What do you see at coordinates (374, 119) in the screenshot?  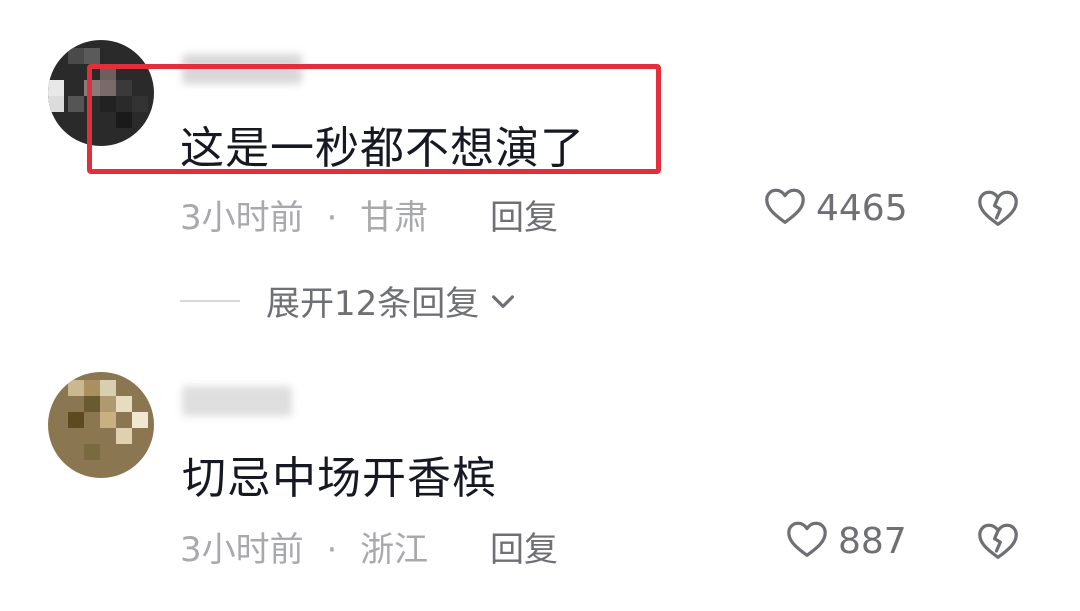 I see `highlight-box` at bounding box center [374, 119].